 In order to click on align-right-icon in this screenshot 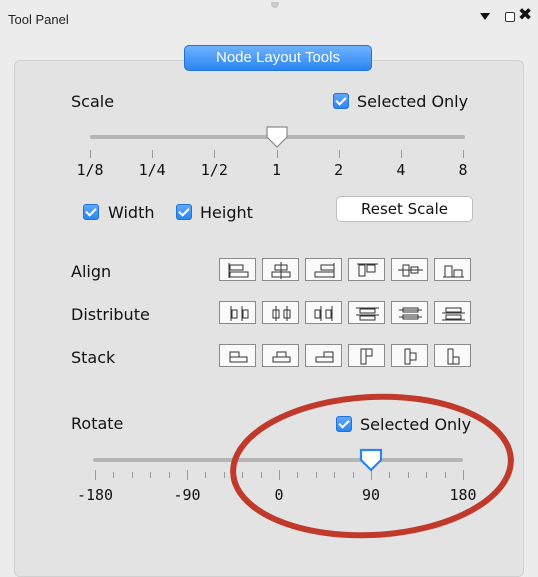, I will do `click(324, 270)`.